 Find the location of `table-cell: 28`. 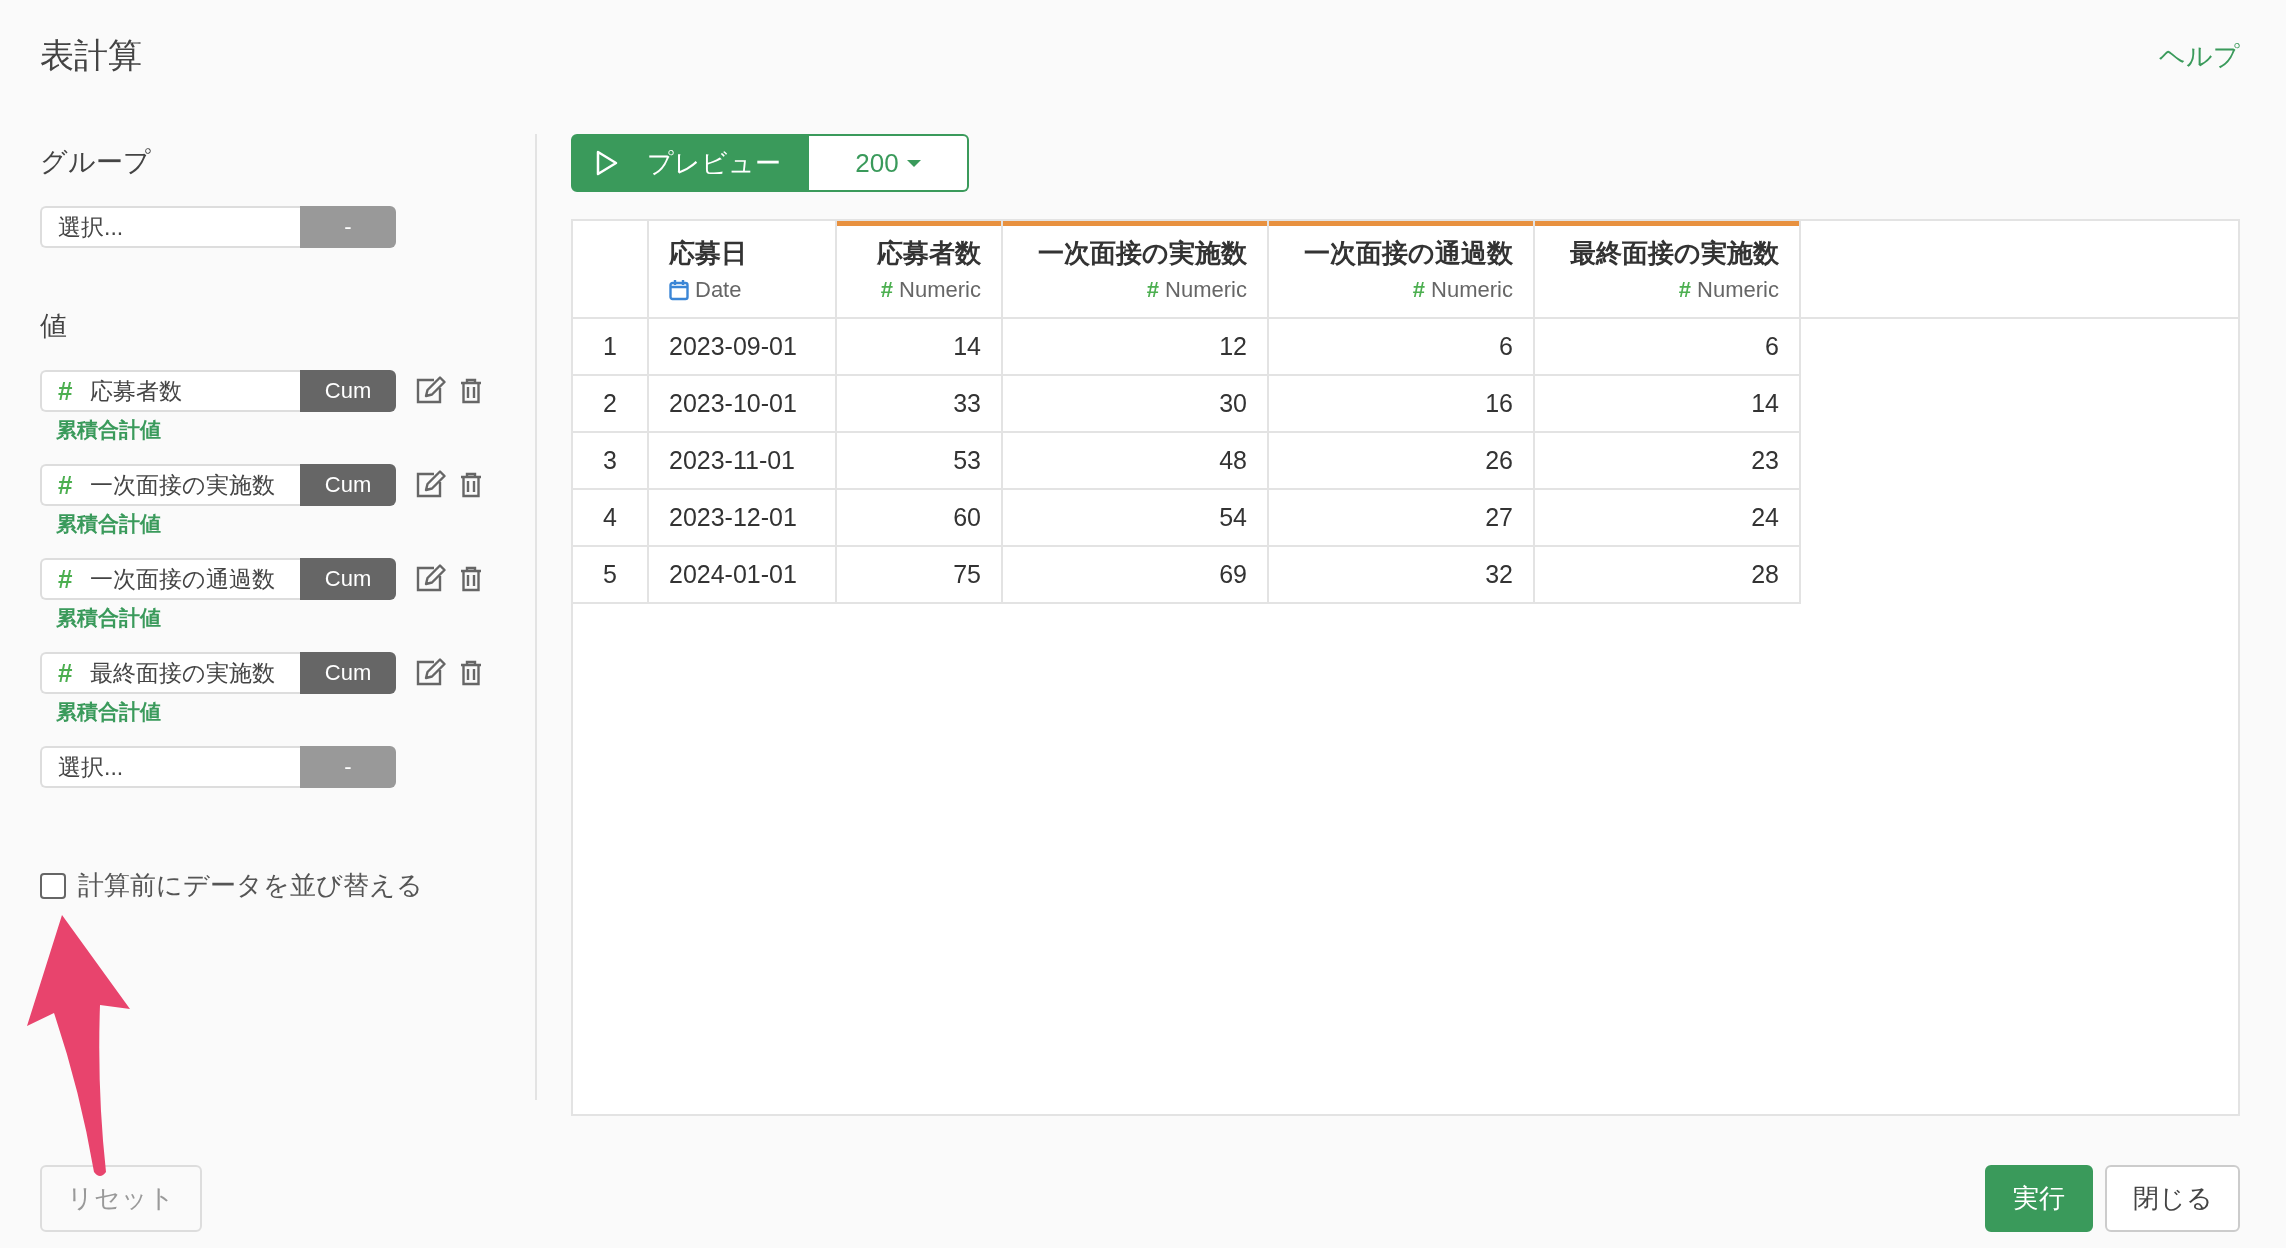

table-cell: 28 is located at coordinates (1667, 574).